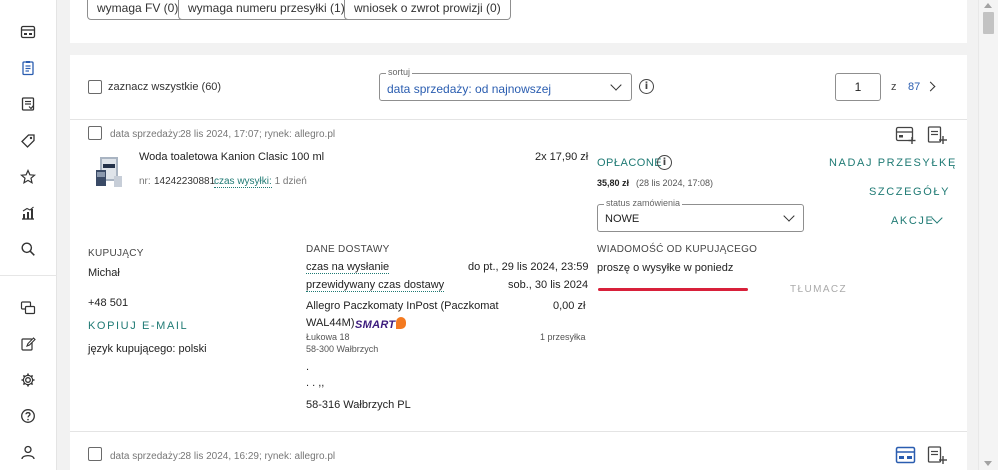 This screenshot has height=470, width=998. Describe the element at coordinates (258, 456) in the screenshot. I see `order-sale-date-value: 28 lis 2024, 16:29; rynek: allegro.pl` at that location.